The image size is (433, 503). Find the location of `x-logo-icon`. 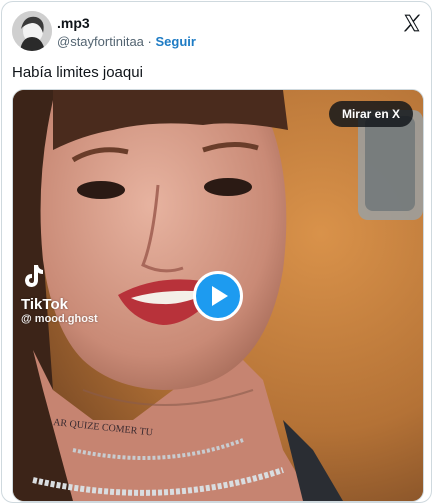

x-logo-icon is located at coordinates (412, 23).